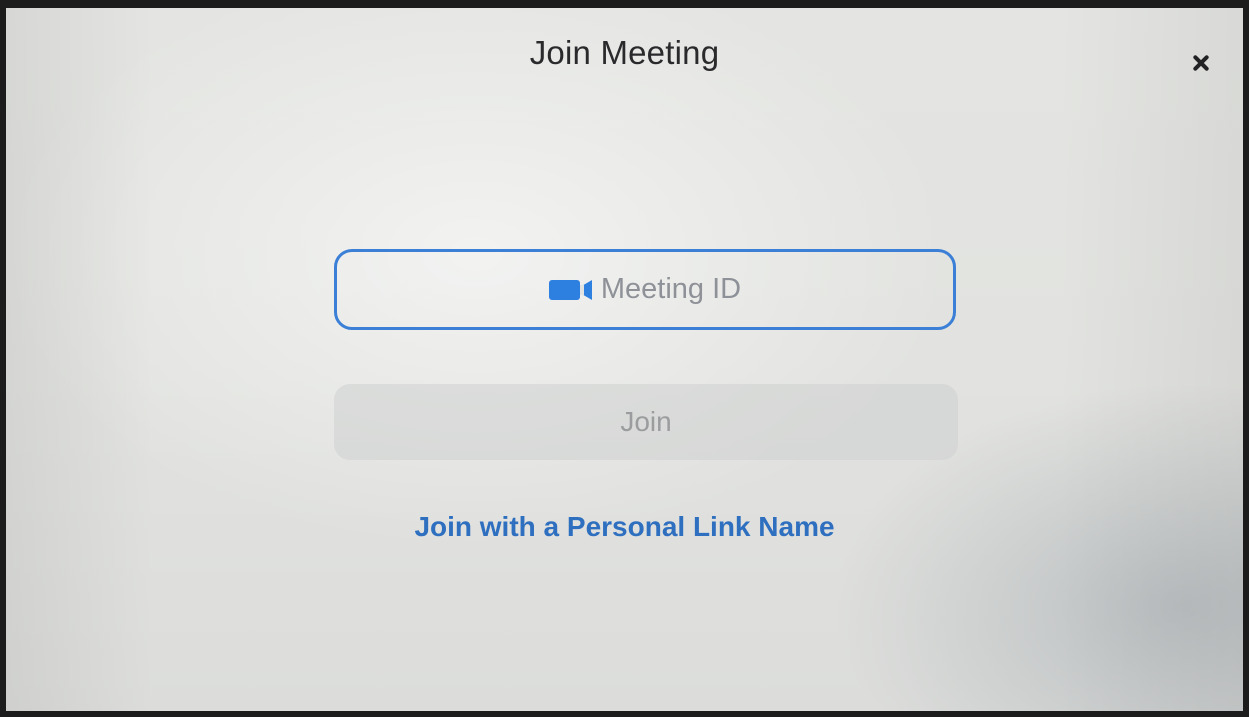  Describe the element at coordinates (570, 290) in the screenshot. I see `video-camera-icon` at that location.